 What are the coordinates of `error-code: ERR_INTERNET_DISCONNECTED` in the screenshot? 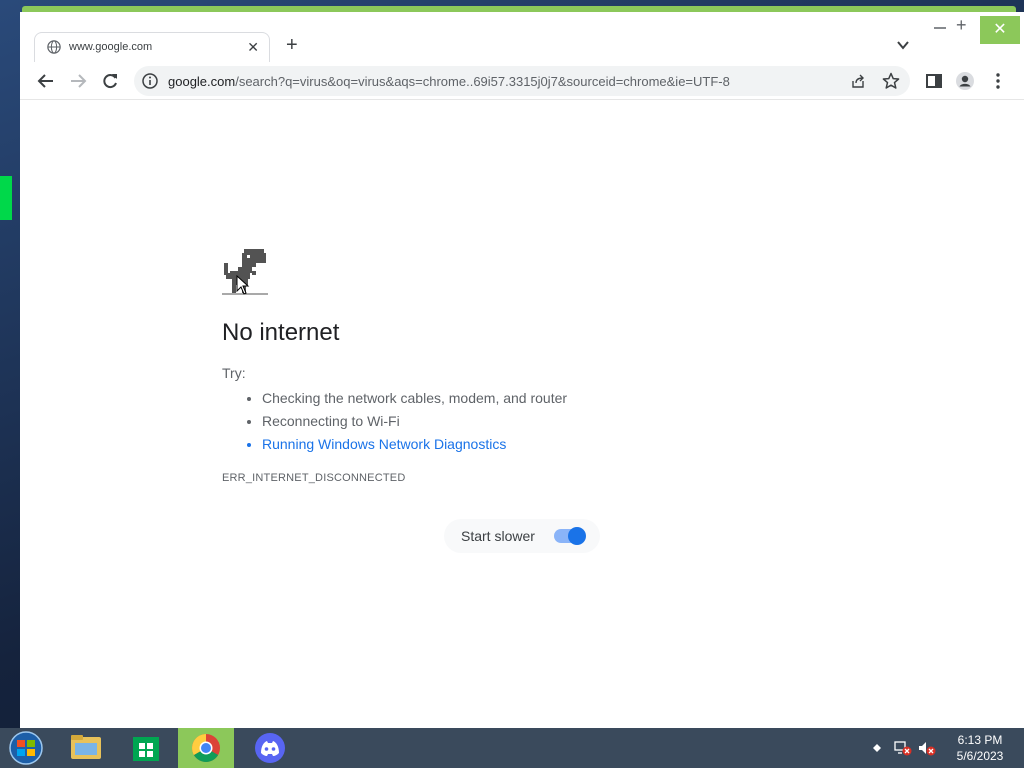 It's located at (314, 478).